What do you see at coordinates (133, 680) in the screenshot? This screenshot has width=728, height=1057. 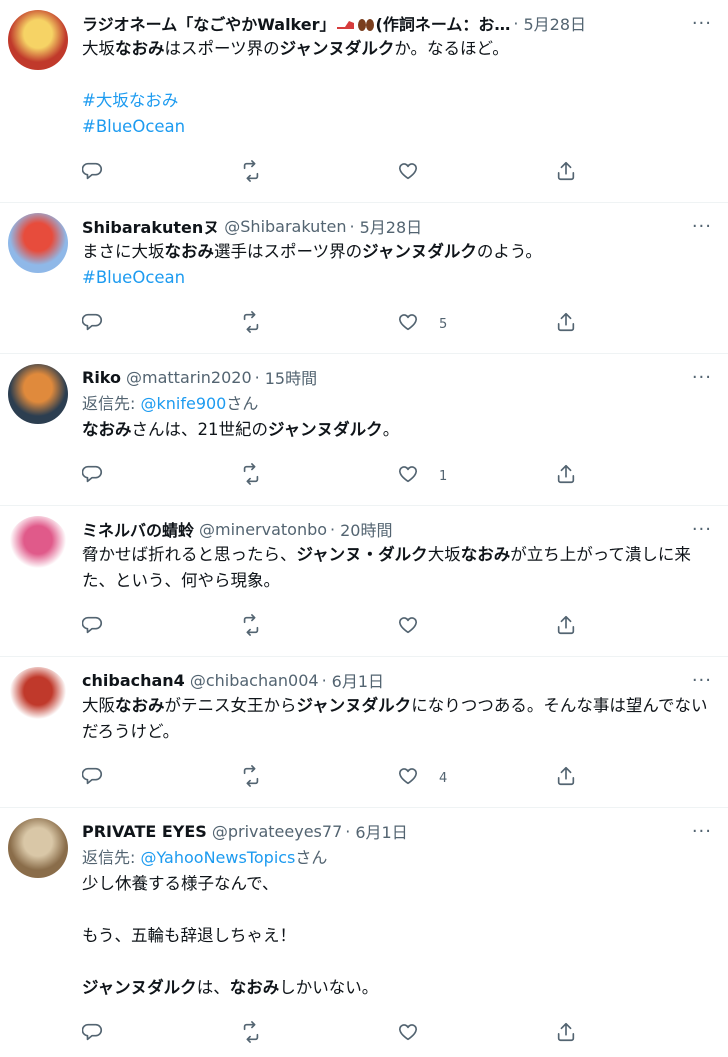 I see `display-name: chibachan4` at bounding box center [133, 680].